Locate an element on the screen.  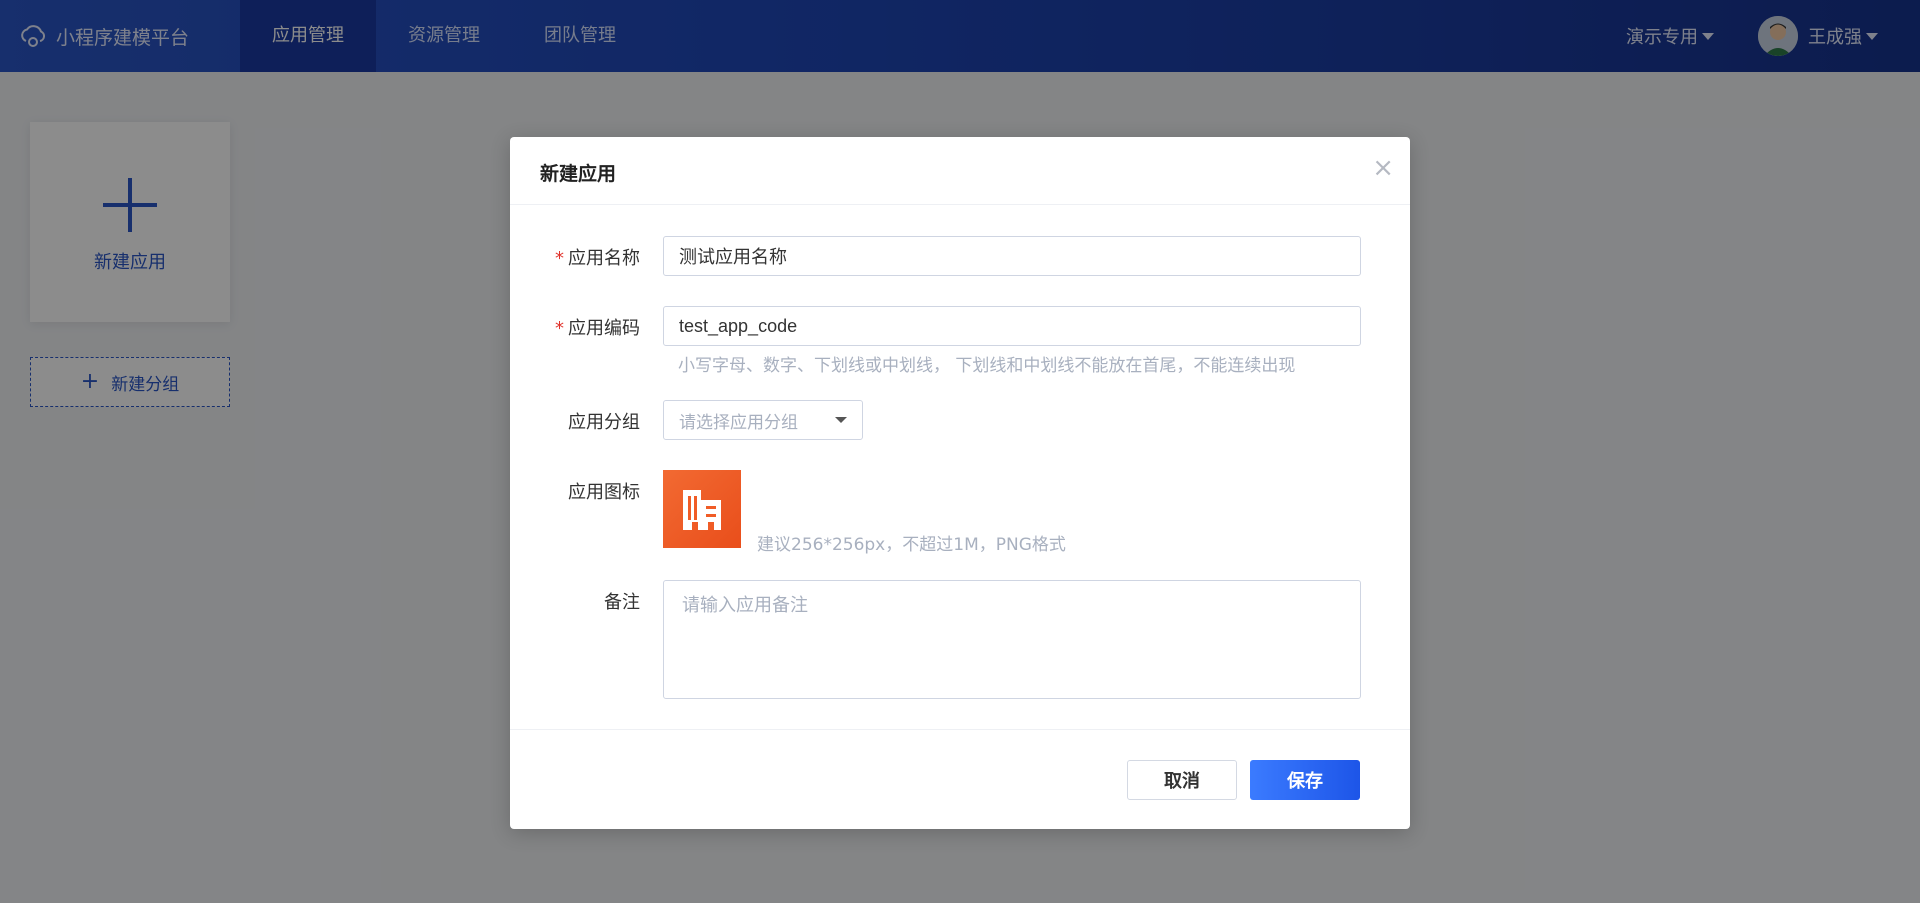
field-label-code: * 应用编码 is located at coordinates (595, 327).